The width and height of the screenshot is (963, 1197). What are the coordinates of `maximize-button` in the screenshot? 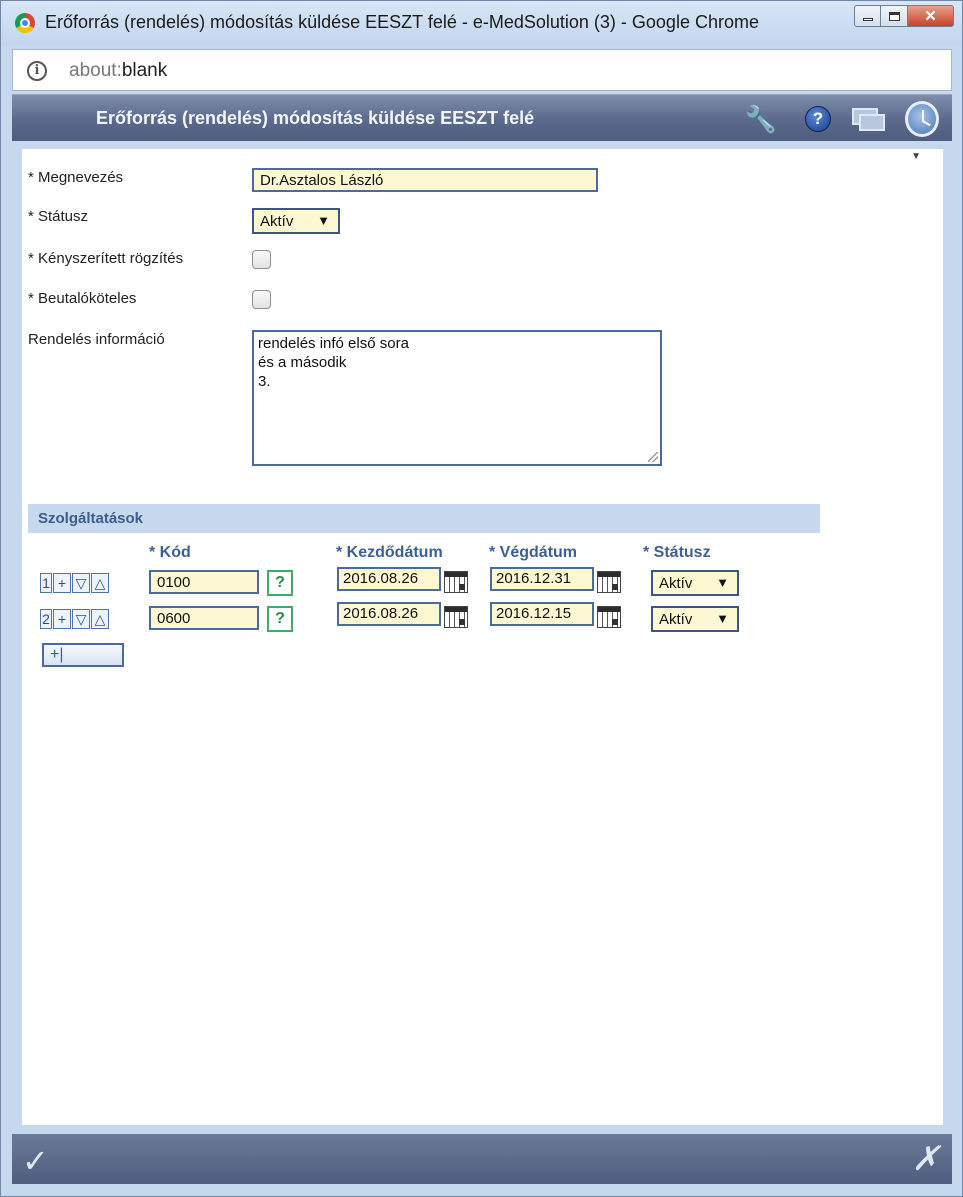 It's located at (894, 16).